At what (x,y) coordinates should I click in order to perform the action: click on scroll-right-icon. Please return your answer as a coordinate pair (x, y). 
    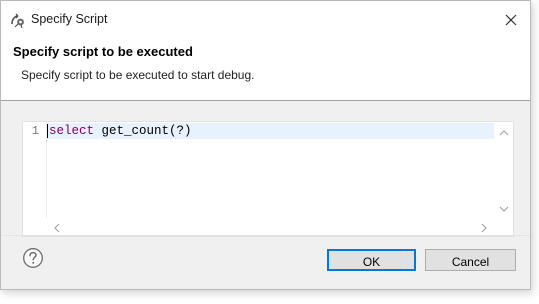
    Looking at the image, I should click on (484, 227).